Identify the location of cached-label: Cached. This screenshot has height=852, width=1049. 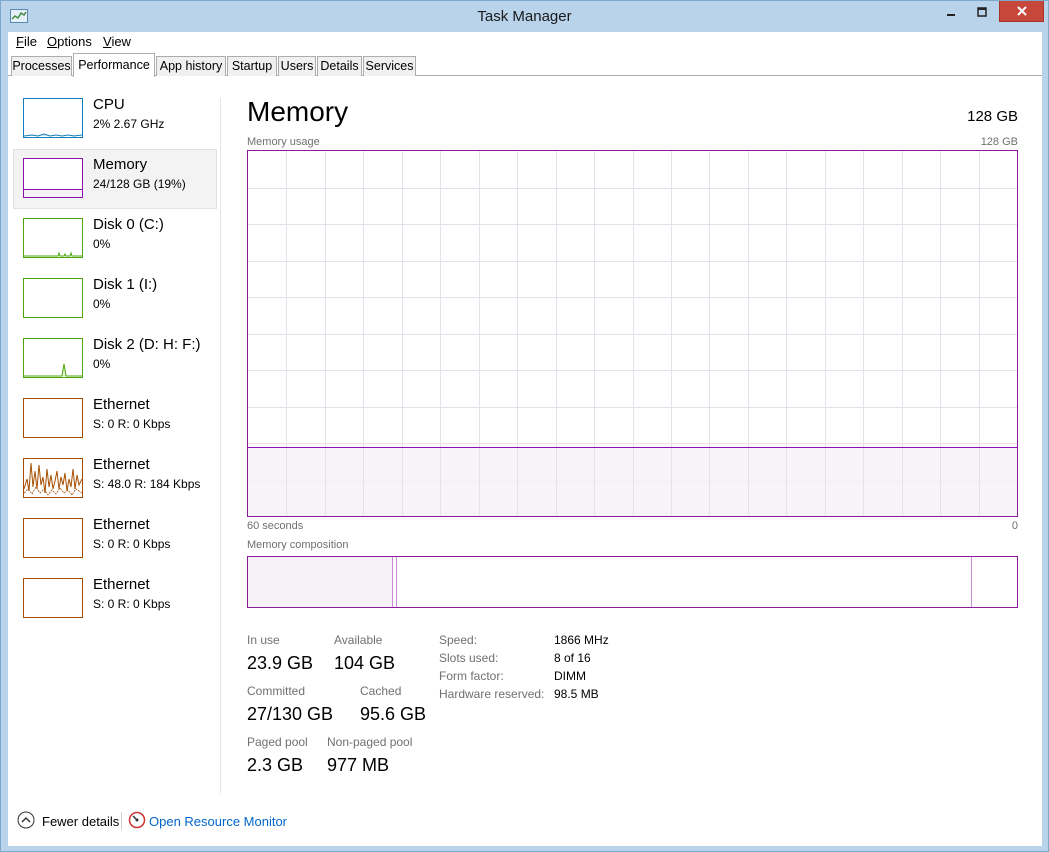
(381, 691).